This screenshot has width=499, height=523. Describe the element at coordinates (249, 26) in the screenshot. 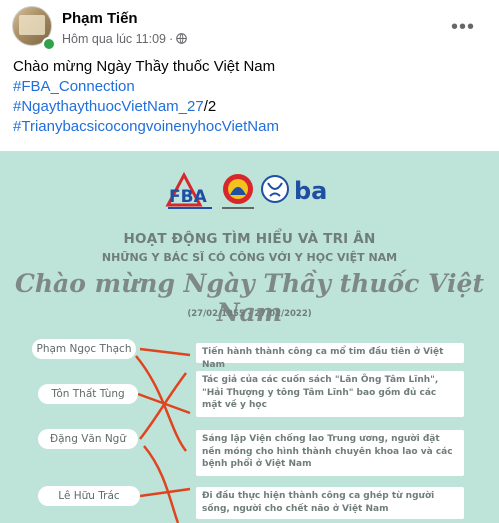

I see `post-header: Phạm Tiến Hôm qua lúc 11:09 · •••` at that location.